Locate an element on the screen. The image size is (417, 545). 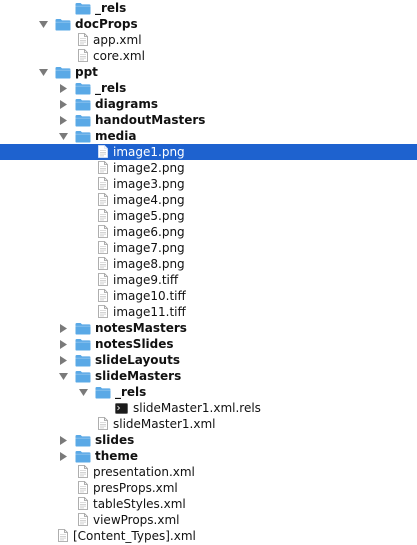
folder-label: media is located at coordinates (116, 136).